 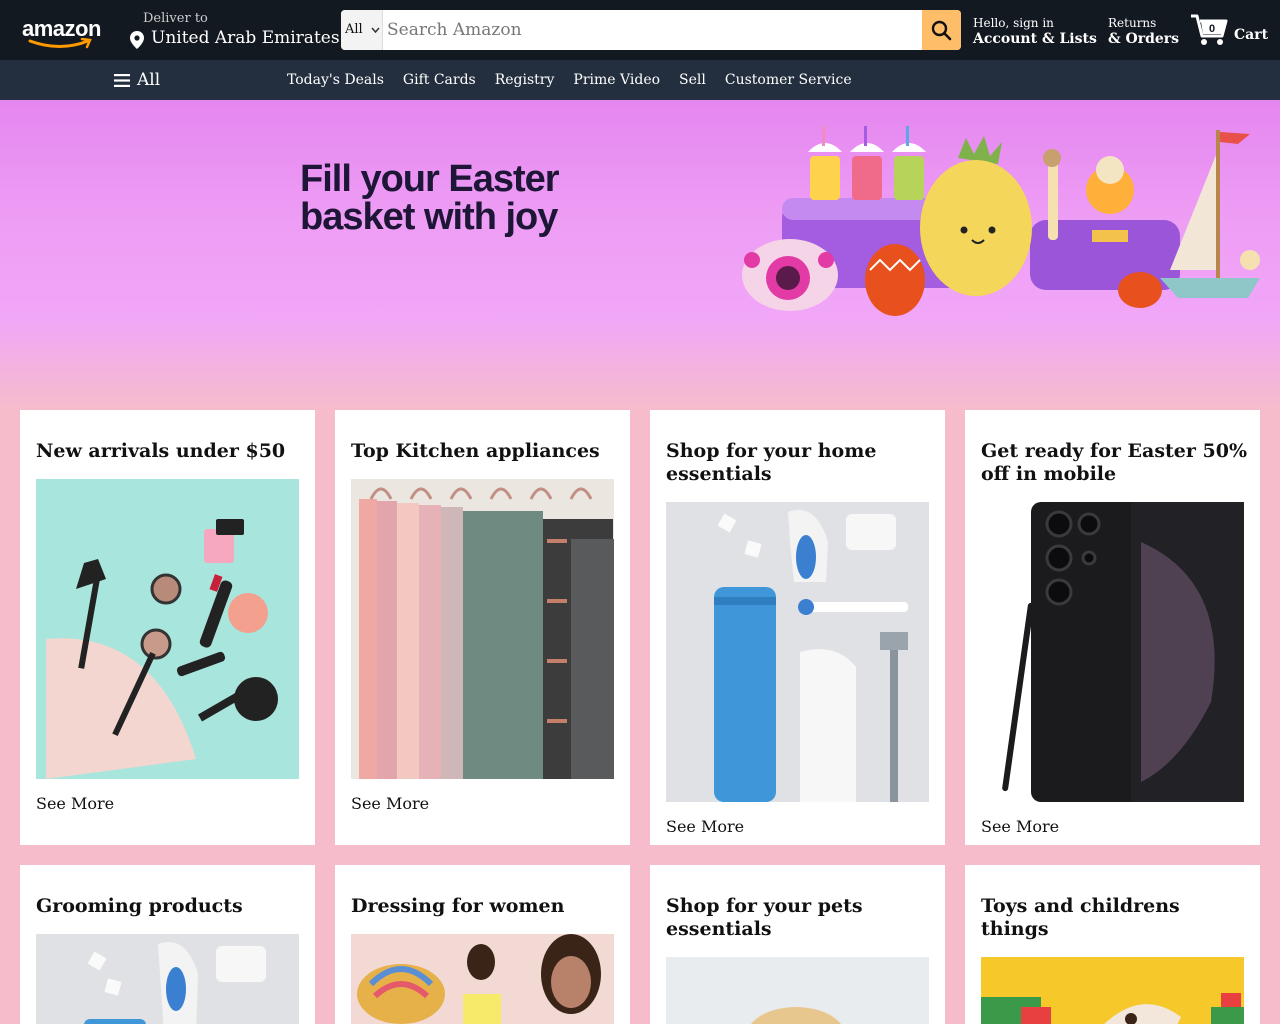 I want to click on card-title: New arrivals under $50, so click(x=161, y=451).